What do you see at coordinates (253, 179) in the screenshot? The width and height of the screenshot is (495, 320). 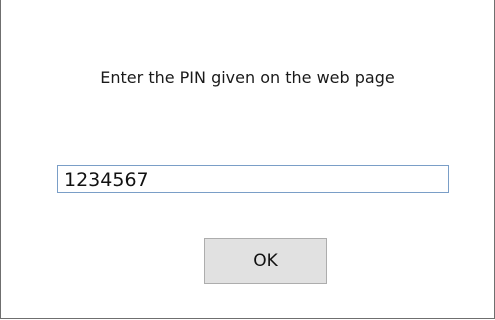 I see `pin-input` at bounding box center [253, 179].